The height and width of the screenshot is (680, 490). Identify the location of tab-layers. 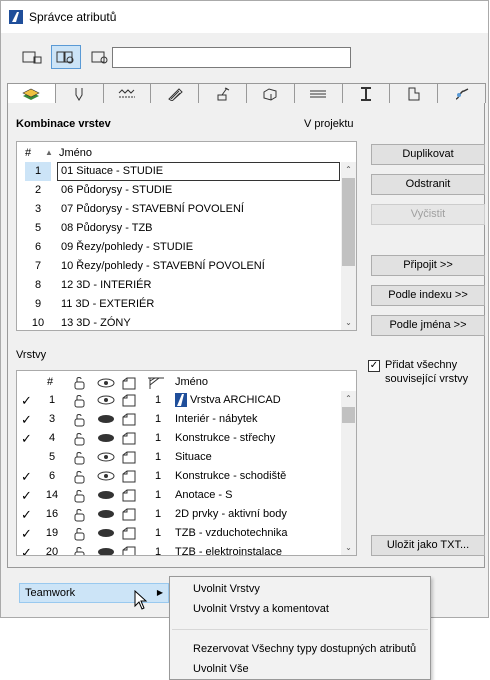
(31, 93).